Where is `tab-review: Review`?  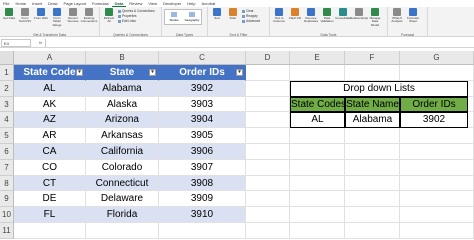 tab-review: Review is located at coordinates (135, 3).